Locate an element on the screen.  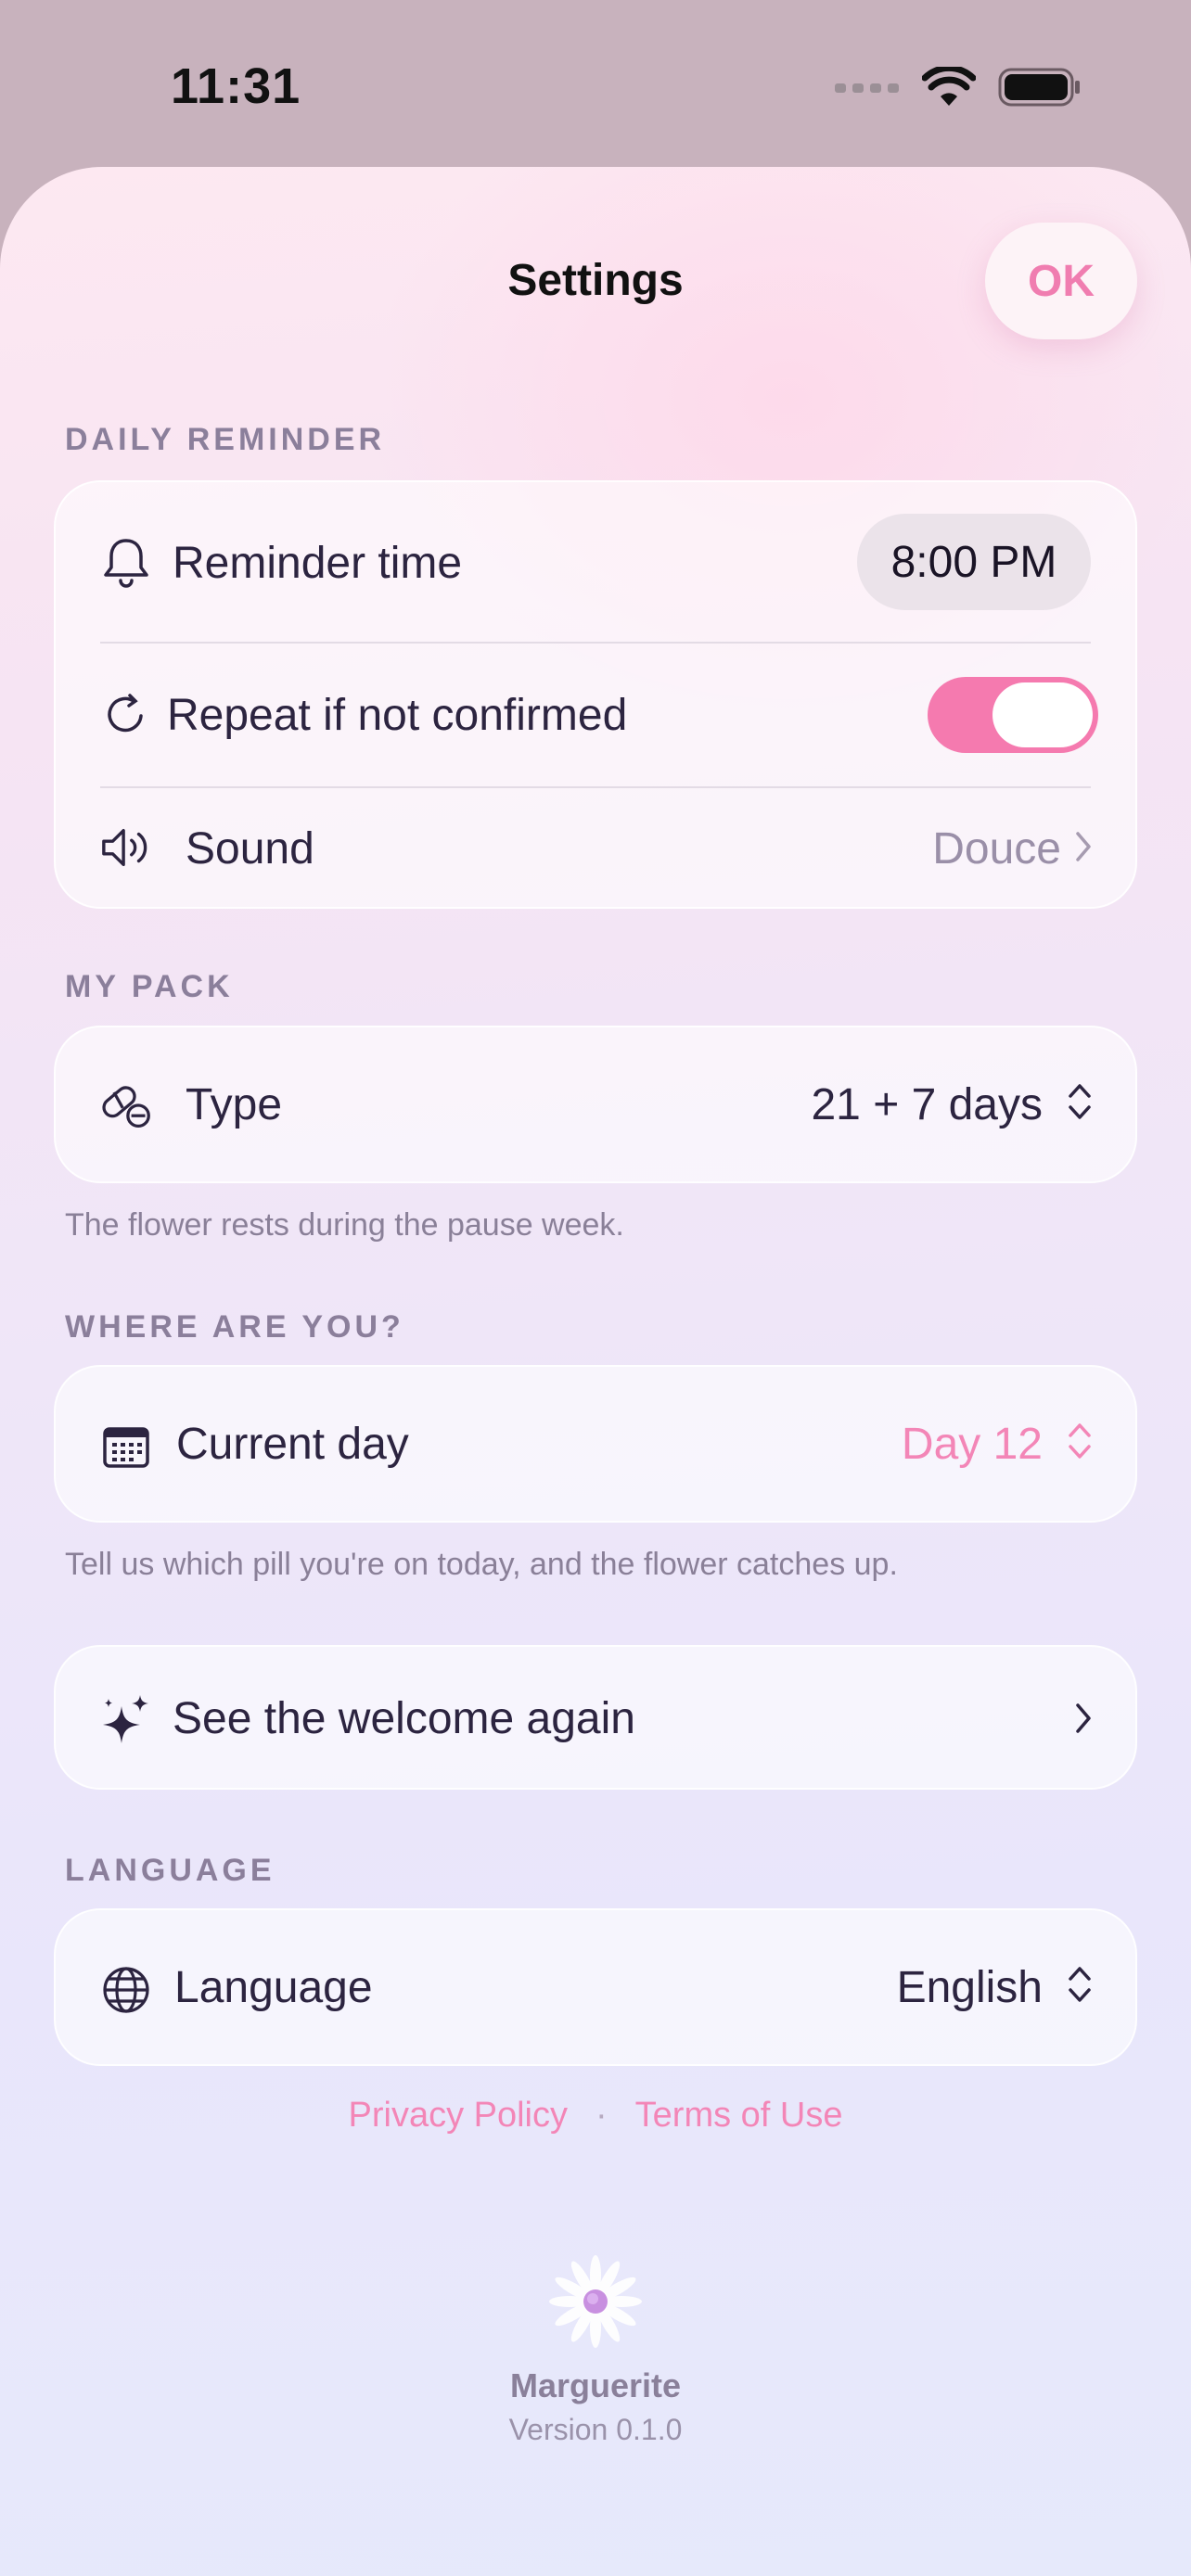
calendar-icon is located at coordinates (126, 1447).